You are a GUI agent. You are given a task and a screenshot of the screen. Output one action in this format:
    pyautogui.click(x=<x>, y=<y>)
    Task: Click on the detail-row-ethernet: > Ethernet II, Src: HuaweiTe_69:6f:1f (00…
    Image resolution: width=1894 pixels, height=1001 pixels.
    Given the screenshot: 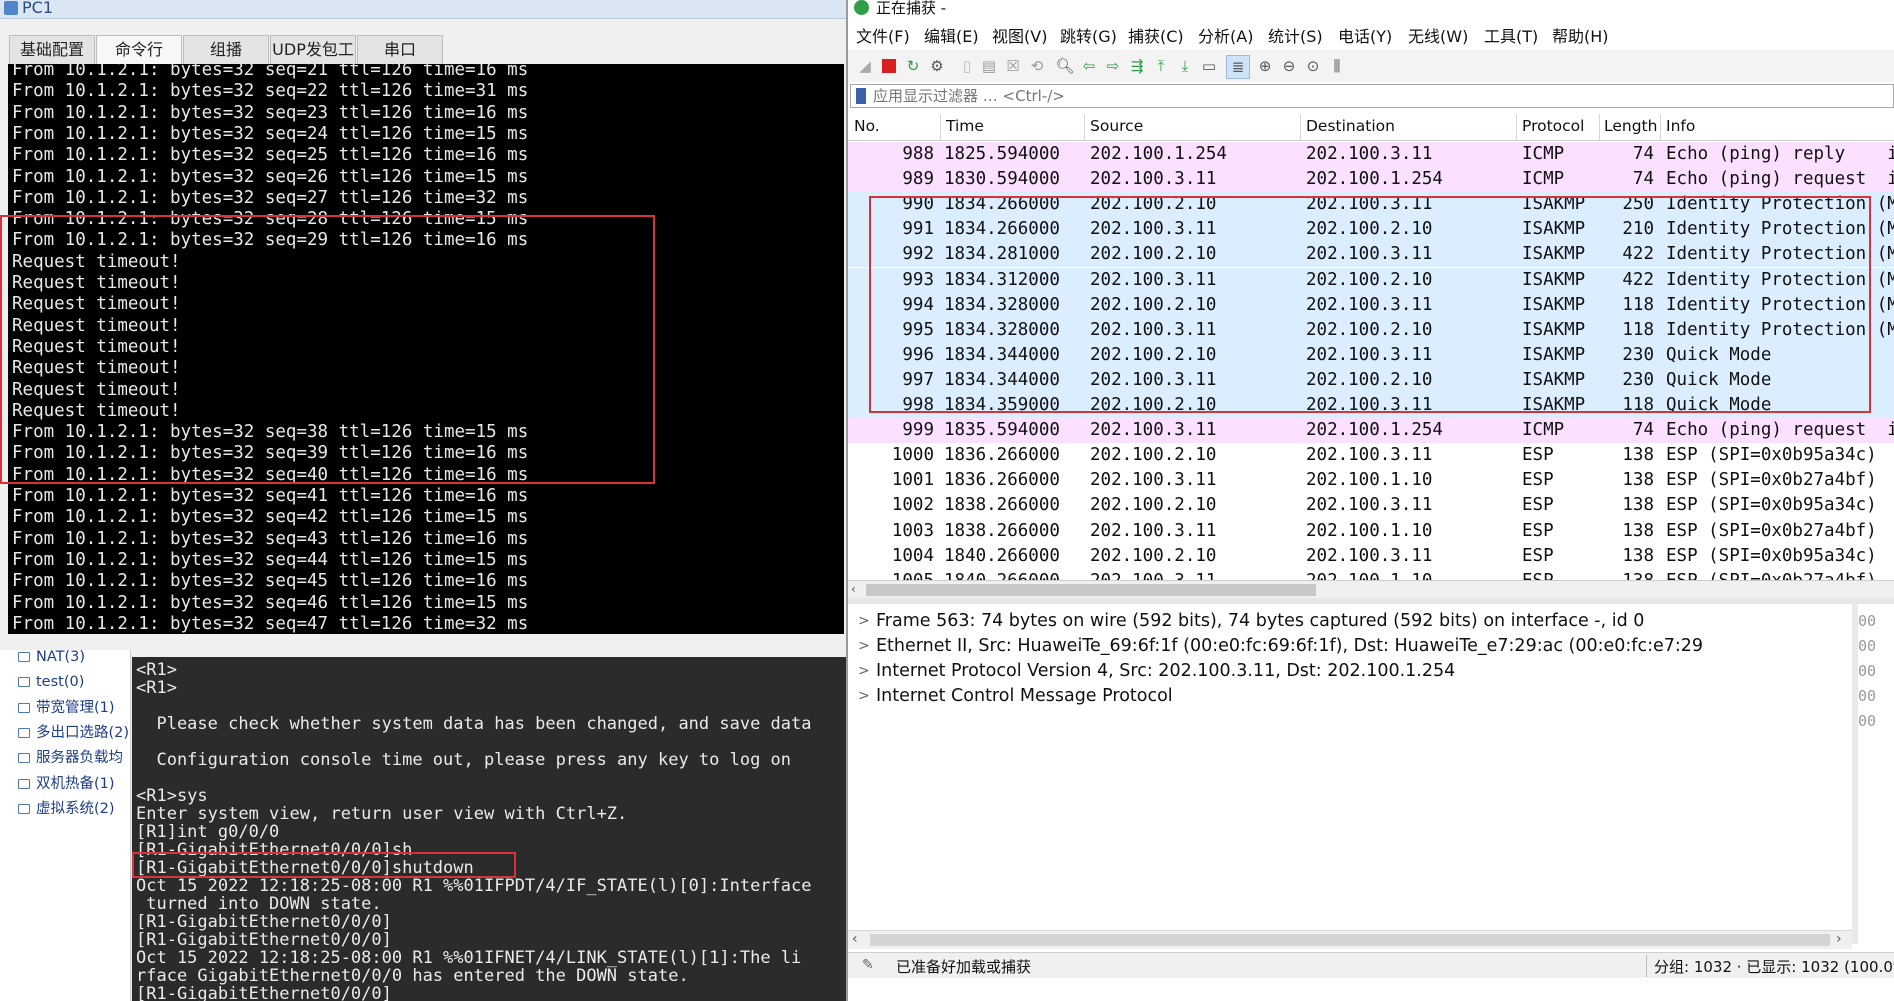 What is the action you would take?
    pyautogui.click(x=1348, y=646)
    